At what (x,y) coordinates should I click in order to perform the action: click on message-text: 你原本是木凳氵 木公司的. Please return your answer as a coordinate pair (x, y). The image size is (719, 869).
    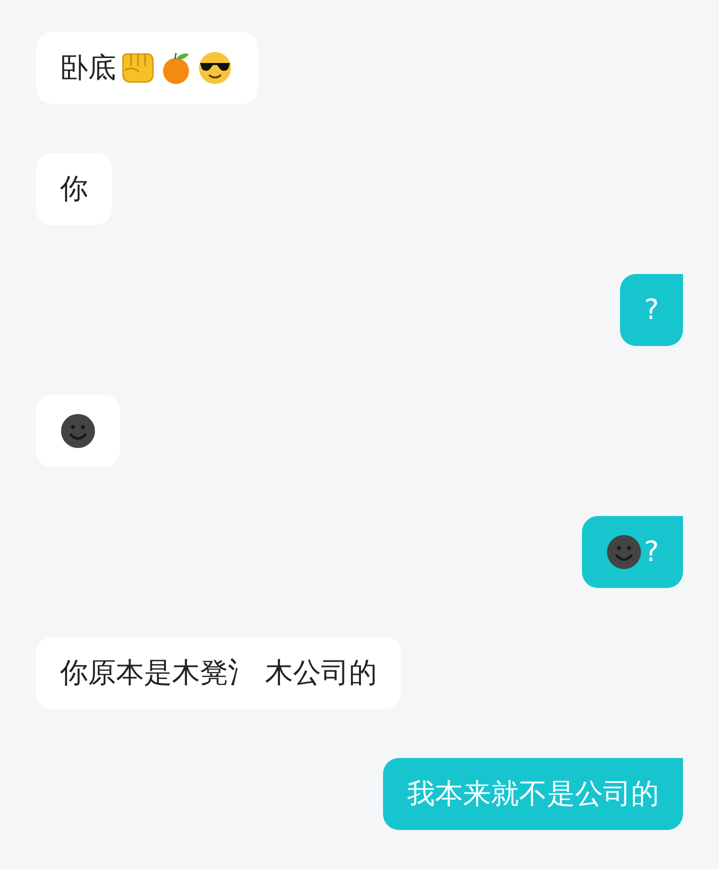
    Looking at the image, I should click on (218, 673).